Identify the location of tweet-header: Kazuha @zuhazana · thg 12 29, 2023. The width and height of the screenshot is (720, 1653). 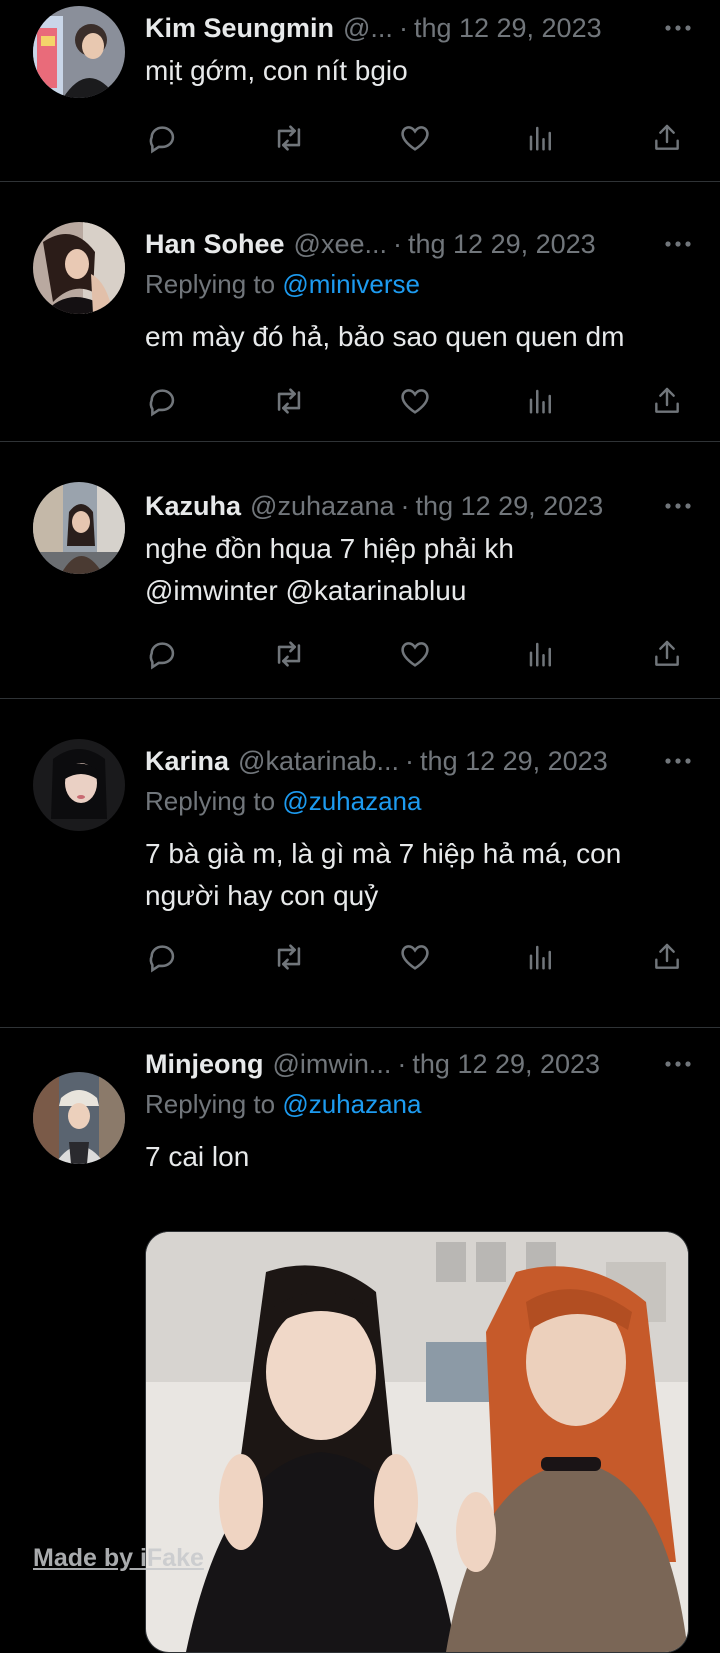
(418, 506).